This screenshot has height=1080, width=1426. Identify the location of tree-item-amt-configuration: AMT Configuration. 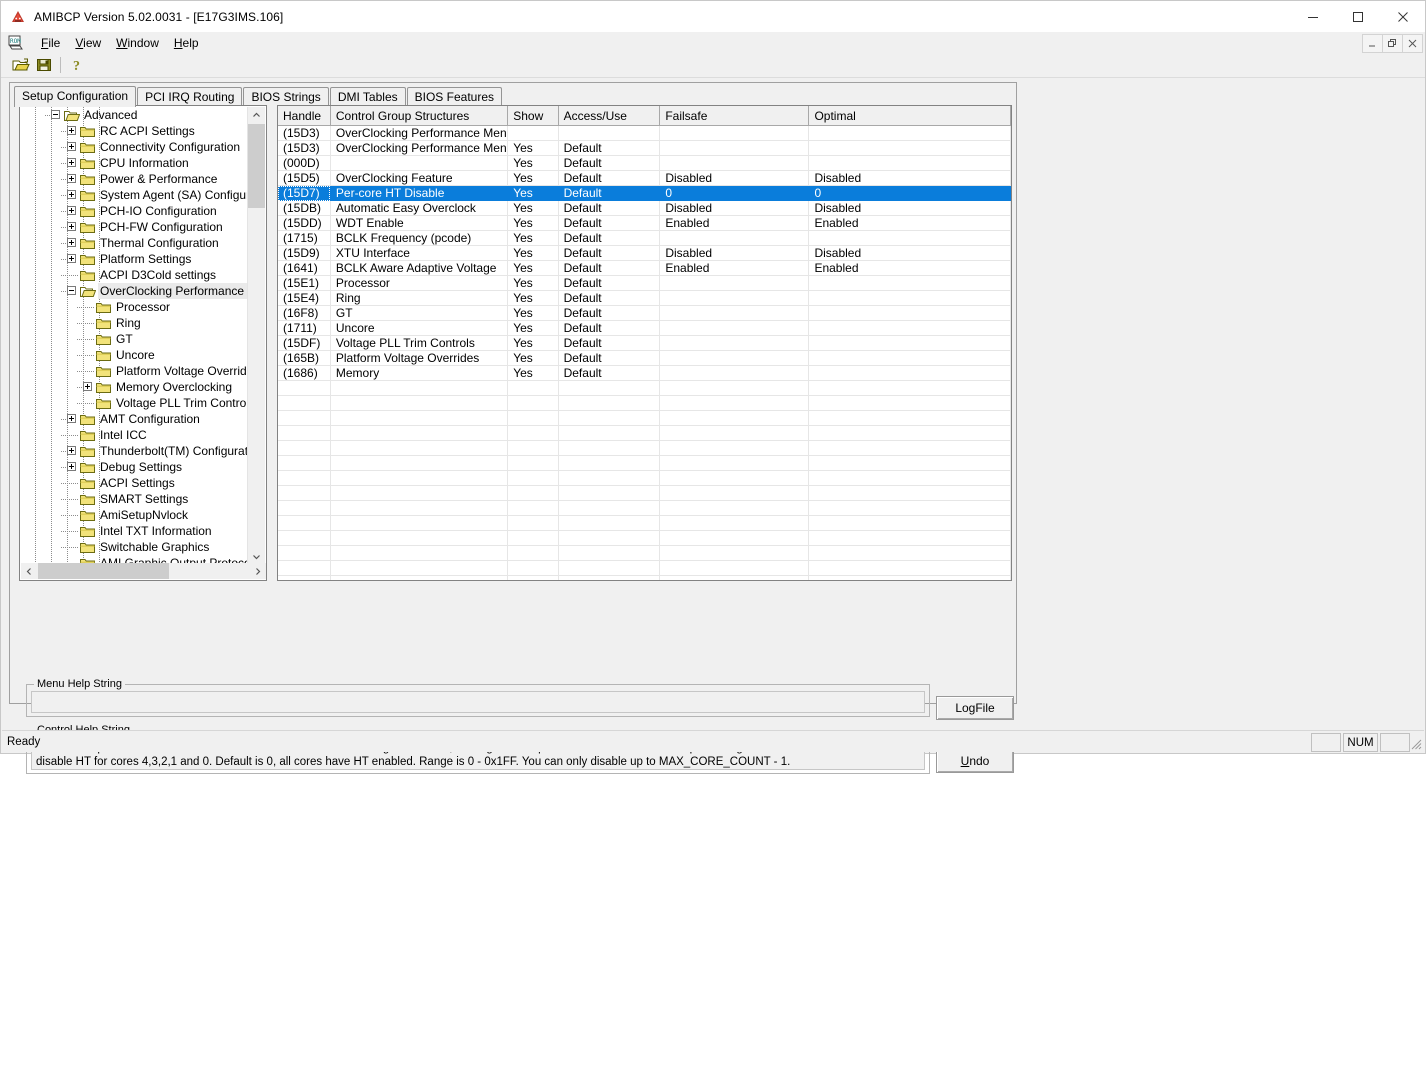
(135, 419).